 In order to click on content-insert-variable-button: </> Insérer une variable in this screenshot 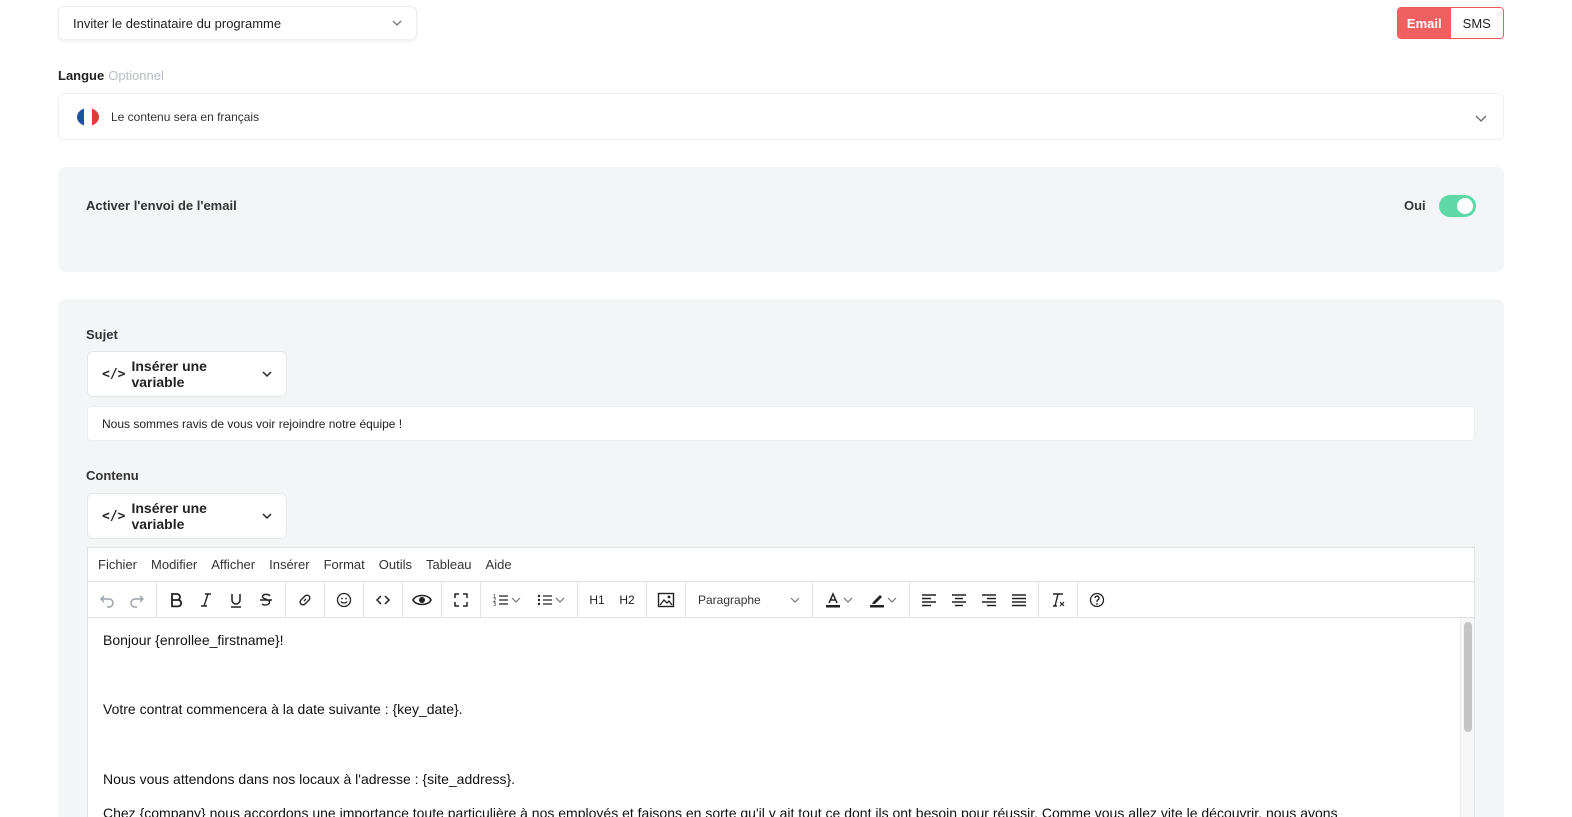, I will do `click(187, 516)`.